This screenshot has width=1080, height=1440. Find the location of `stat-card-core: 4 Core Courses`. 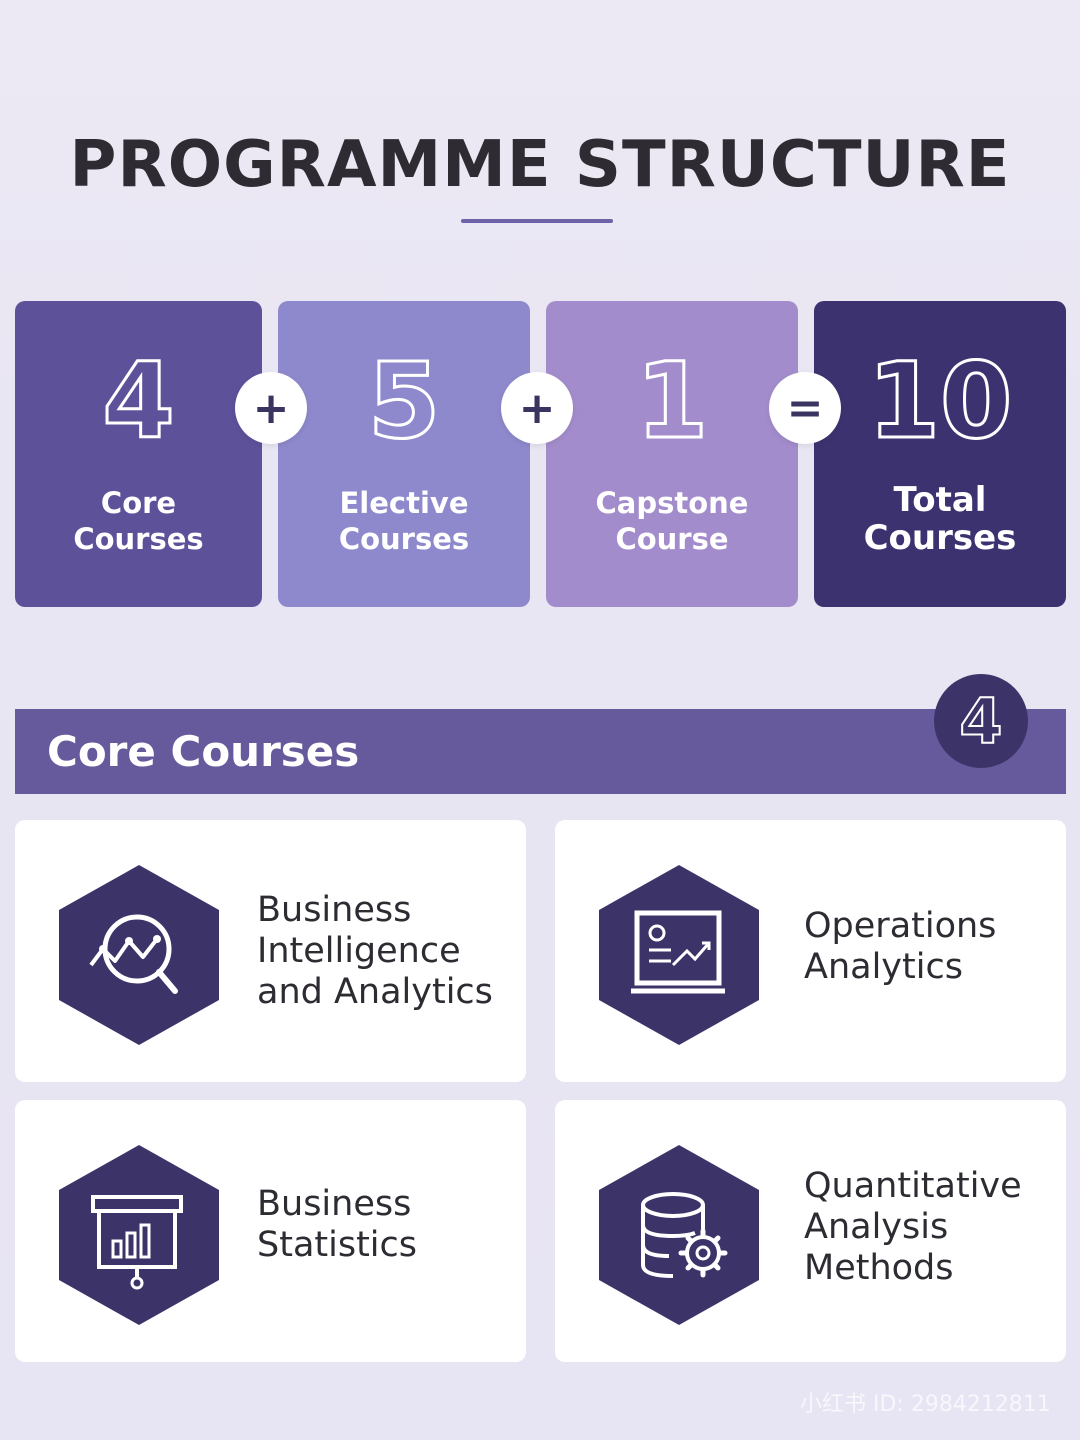

stat-card-core: 4 Core Courses is located at coordinates (138, 454).